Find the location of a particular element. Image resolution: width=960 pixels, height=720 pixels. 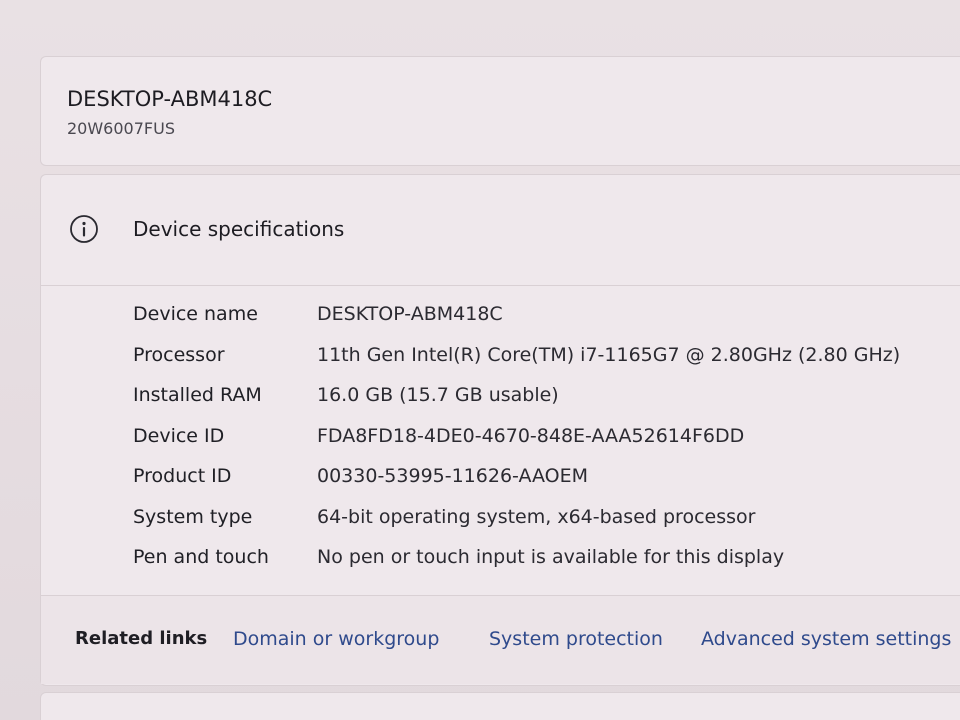

device-summary-card: DESKTOP-ABM418C 20W6007FUS is located at coordinates (500, 111).